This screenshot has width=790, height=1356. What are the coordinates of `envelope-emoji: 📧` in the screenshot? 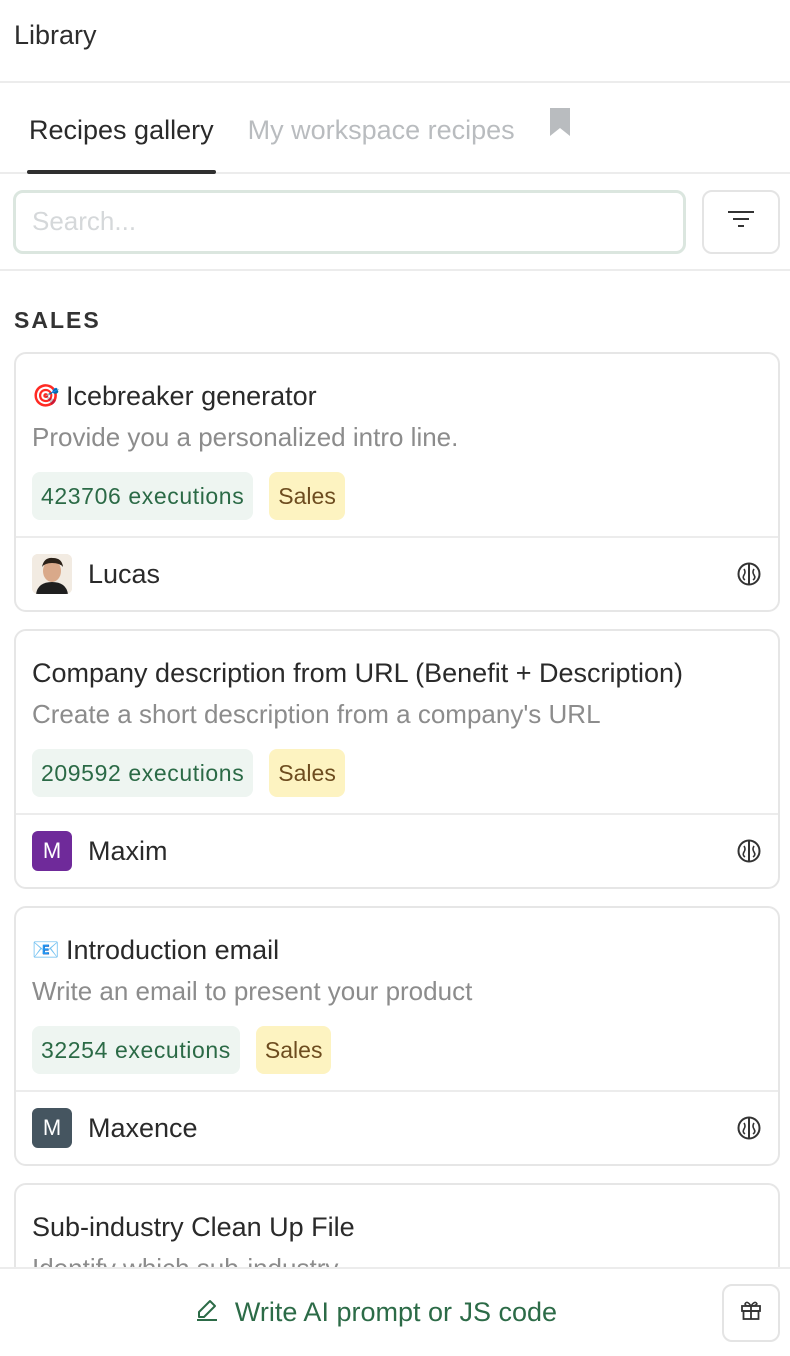 It's located at (46, 949).